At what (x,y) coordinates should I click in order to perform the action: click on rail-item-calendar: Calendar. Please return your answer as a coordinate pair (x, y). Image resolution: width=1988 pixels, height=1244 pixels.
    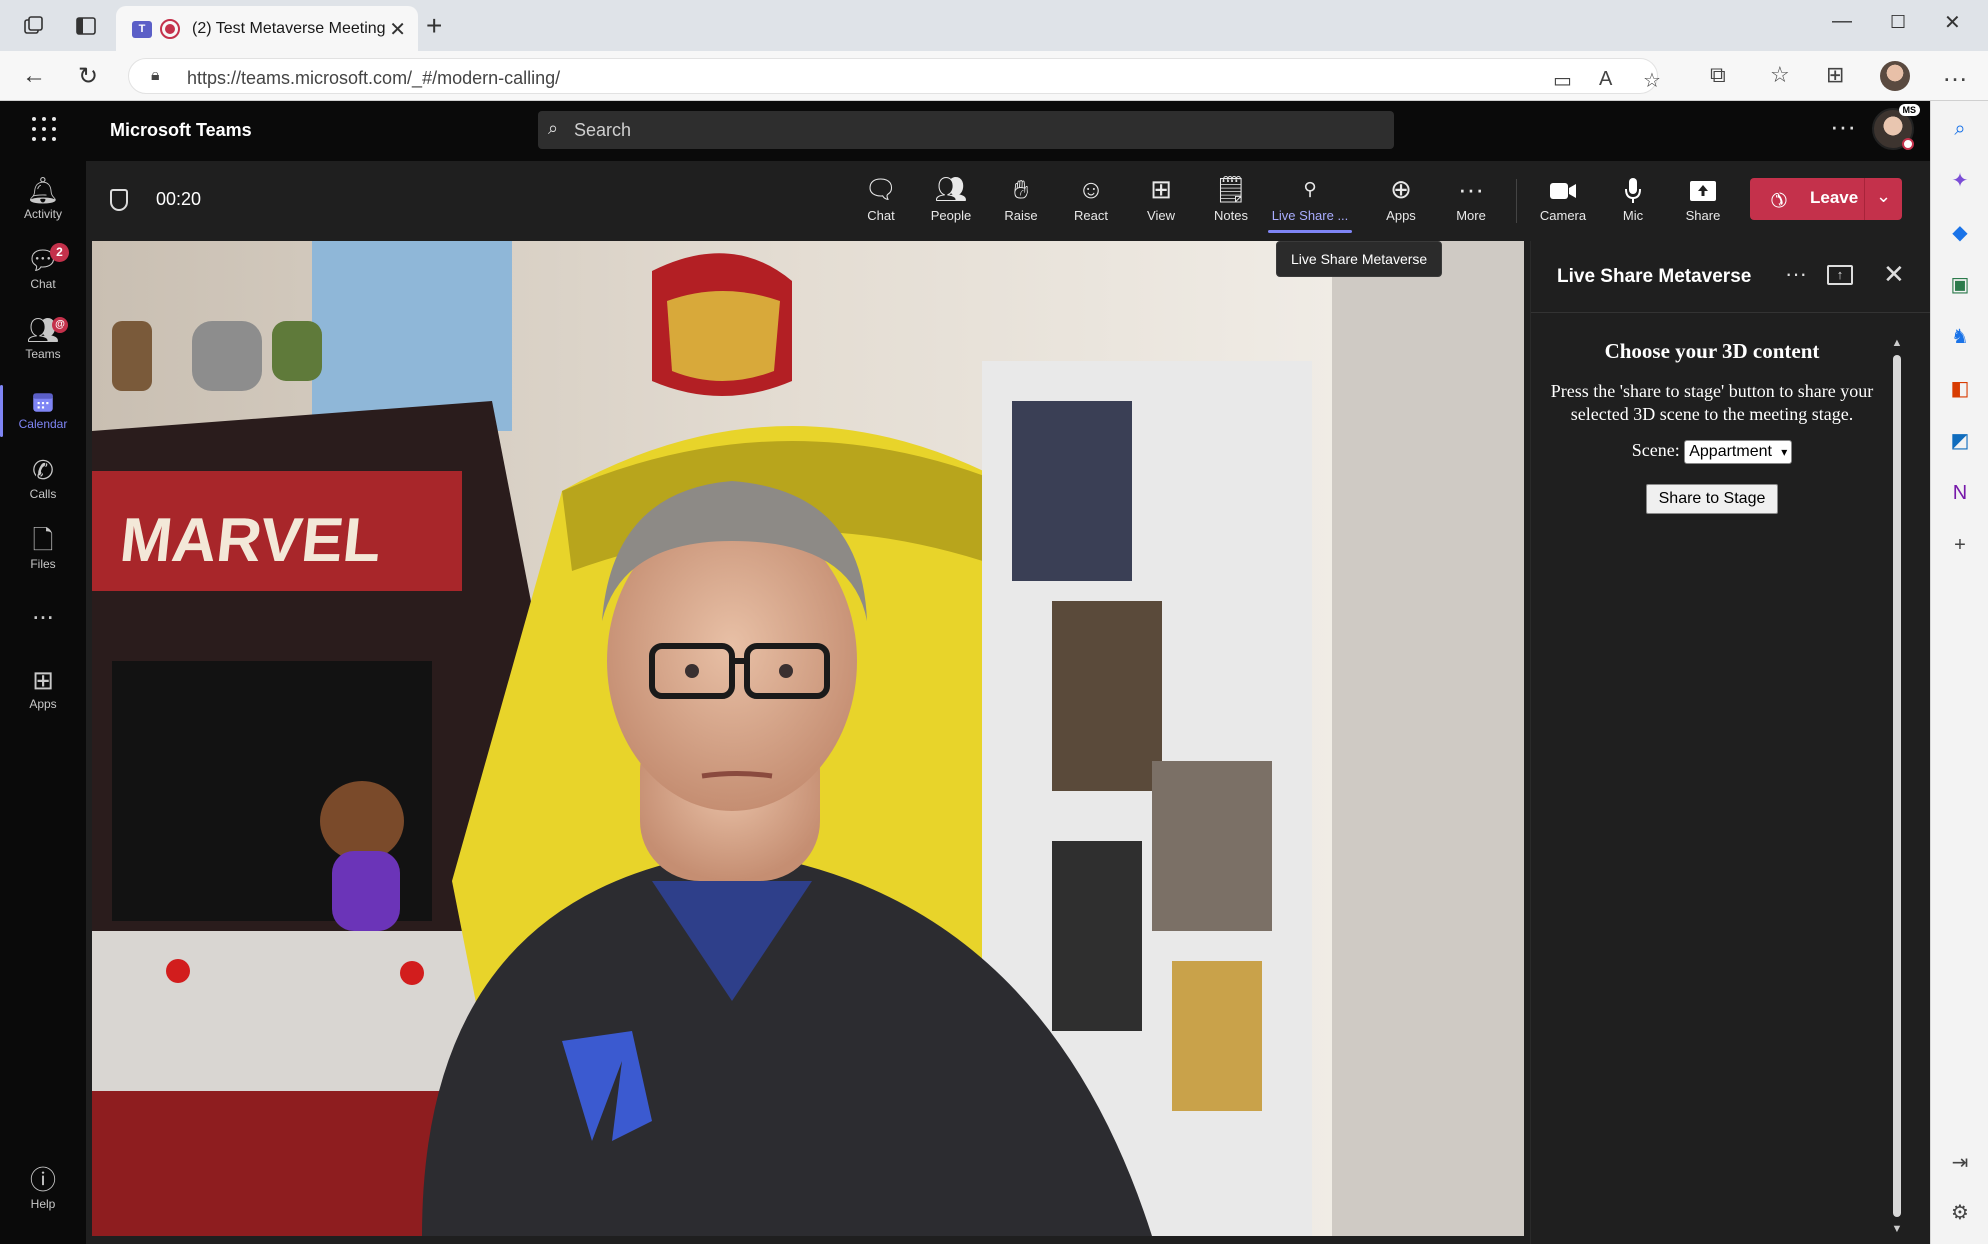
    Looking at the image, I should click on (43, 411).